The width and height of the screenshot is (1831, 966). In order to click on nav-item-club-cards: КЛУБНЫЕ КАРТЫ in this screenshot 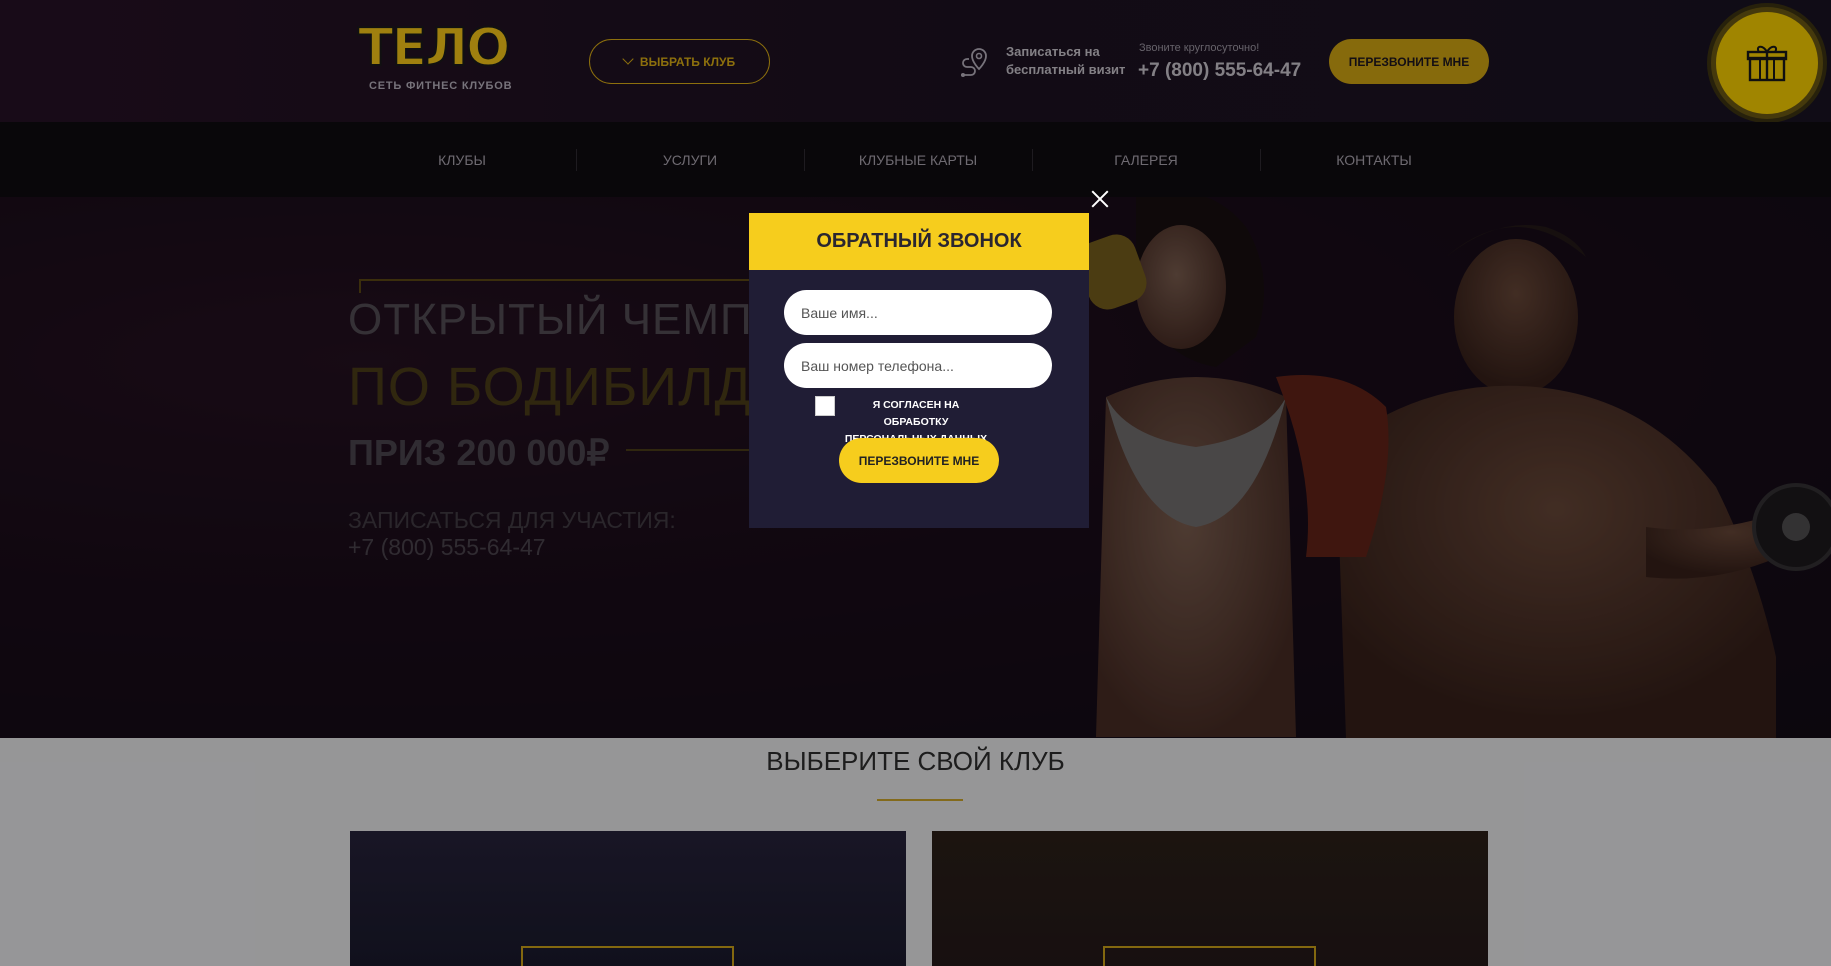, I will do `click(918, 159)`.